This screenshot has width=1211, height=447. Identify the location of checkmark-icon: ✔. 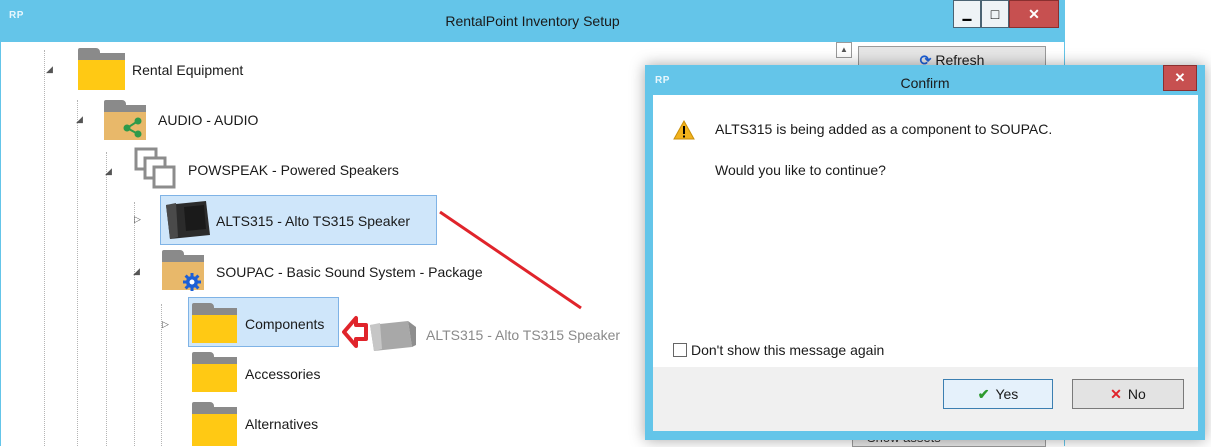
(983, 393).